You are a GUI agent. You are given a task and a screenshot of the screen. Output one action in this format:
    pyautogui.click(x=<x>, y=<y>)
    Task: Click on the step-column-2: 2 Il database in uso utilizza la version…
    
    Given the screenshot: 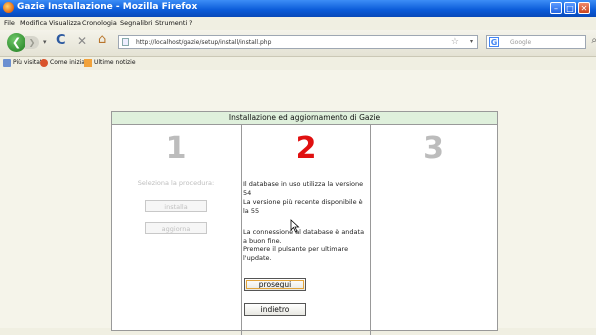 What is the action you would take?
    pyautogui.click(x=306, y=230)
    